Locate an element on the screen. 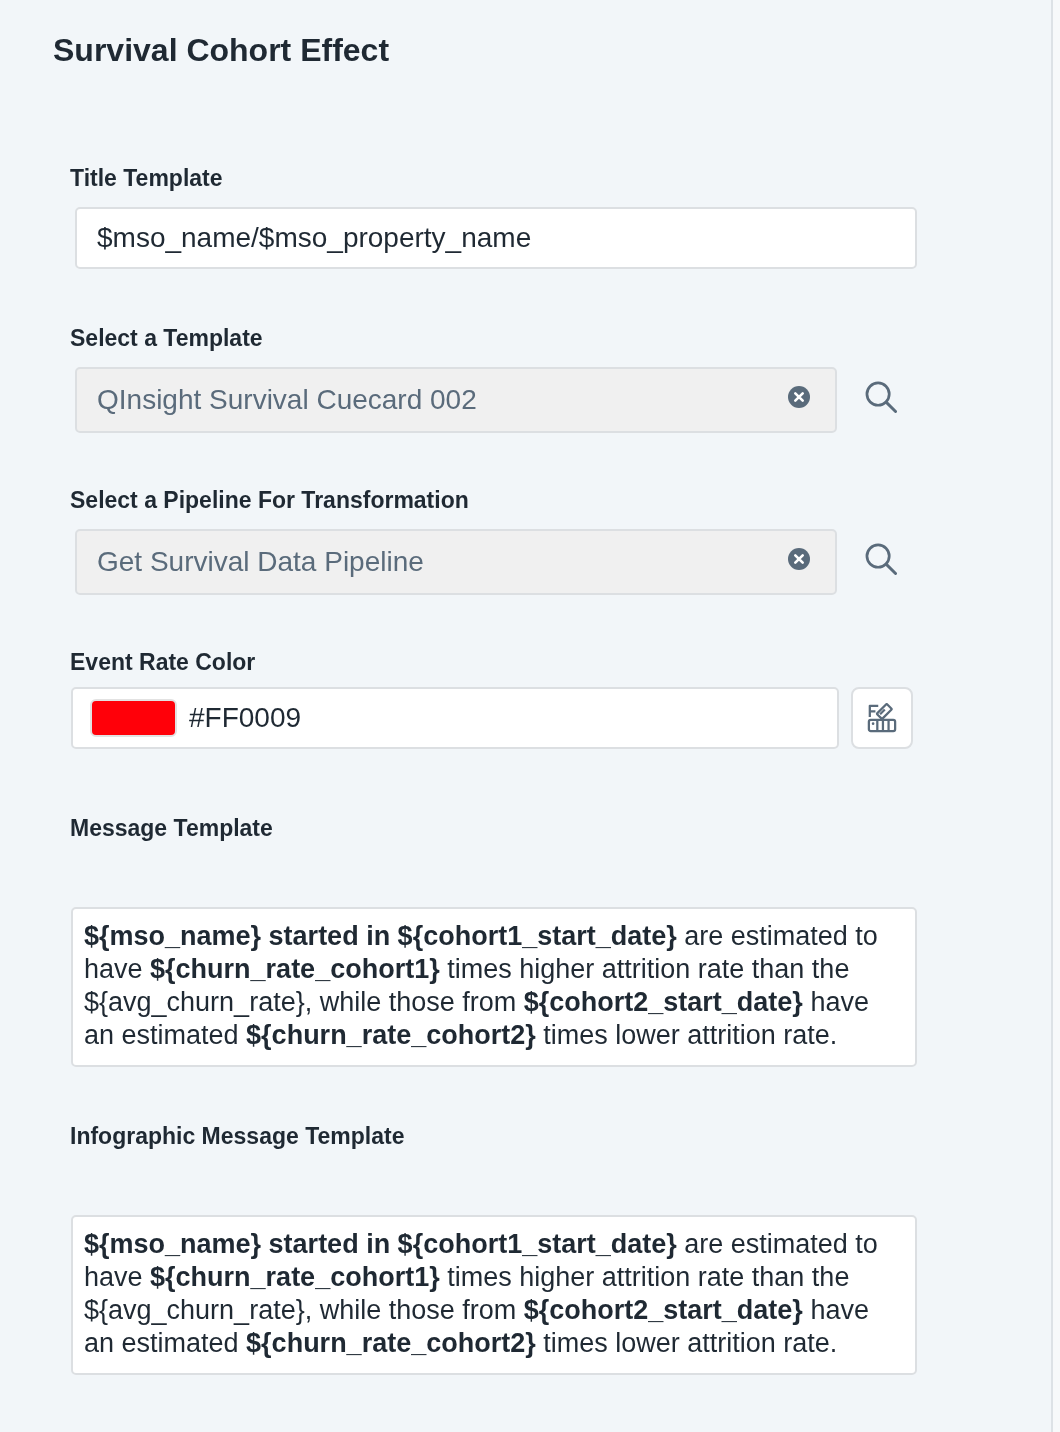 The height and width of the screenshot is (1432, 1060). field-label: Select a Pipeline For Transformation is located at coordinates (269, 500).